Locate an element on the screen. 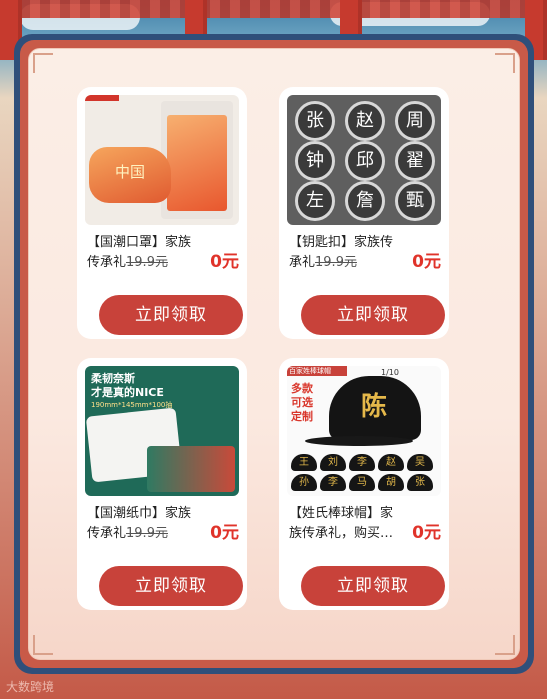  tissue-ad-line2: 才是真的NICE is located at coordinates (127, 392).